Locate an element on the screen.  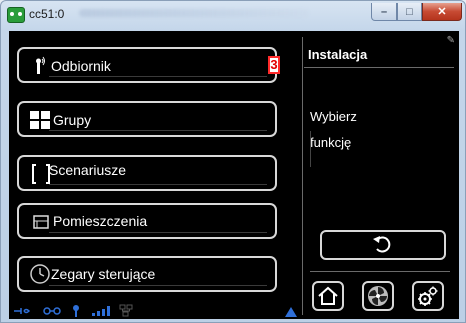
title-blur is located at coordinates (194, 13).